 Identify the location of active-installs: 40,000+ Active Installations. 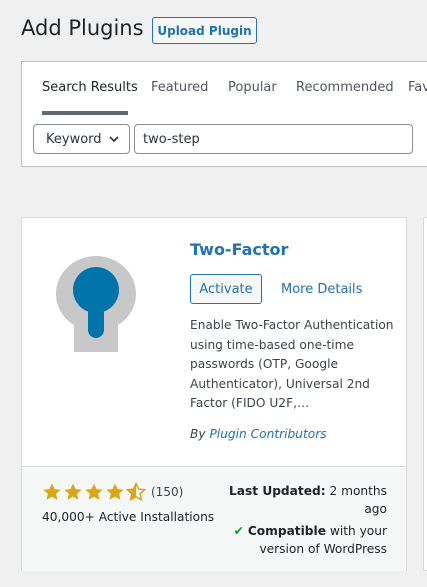
(128, 517).